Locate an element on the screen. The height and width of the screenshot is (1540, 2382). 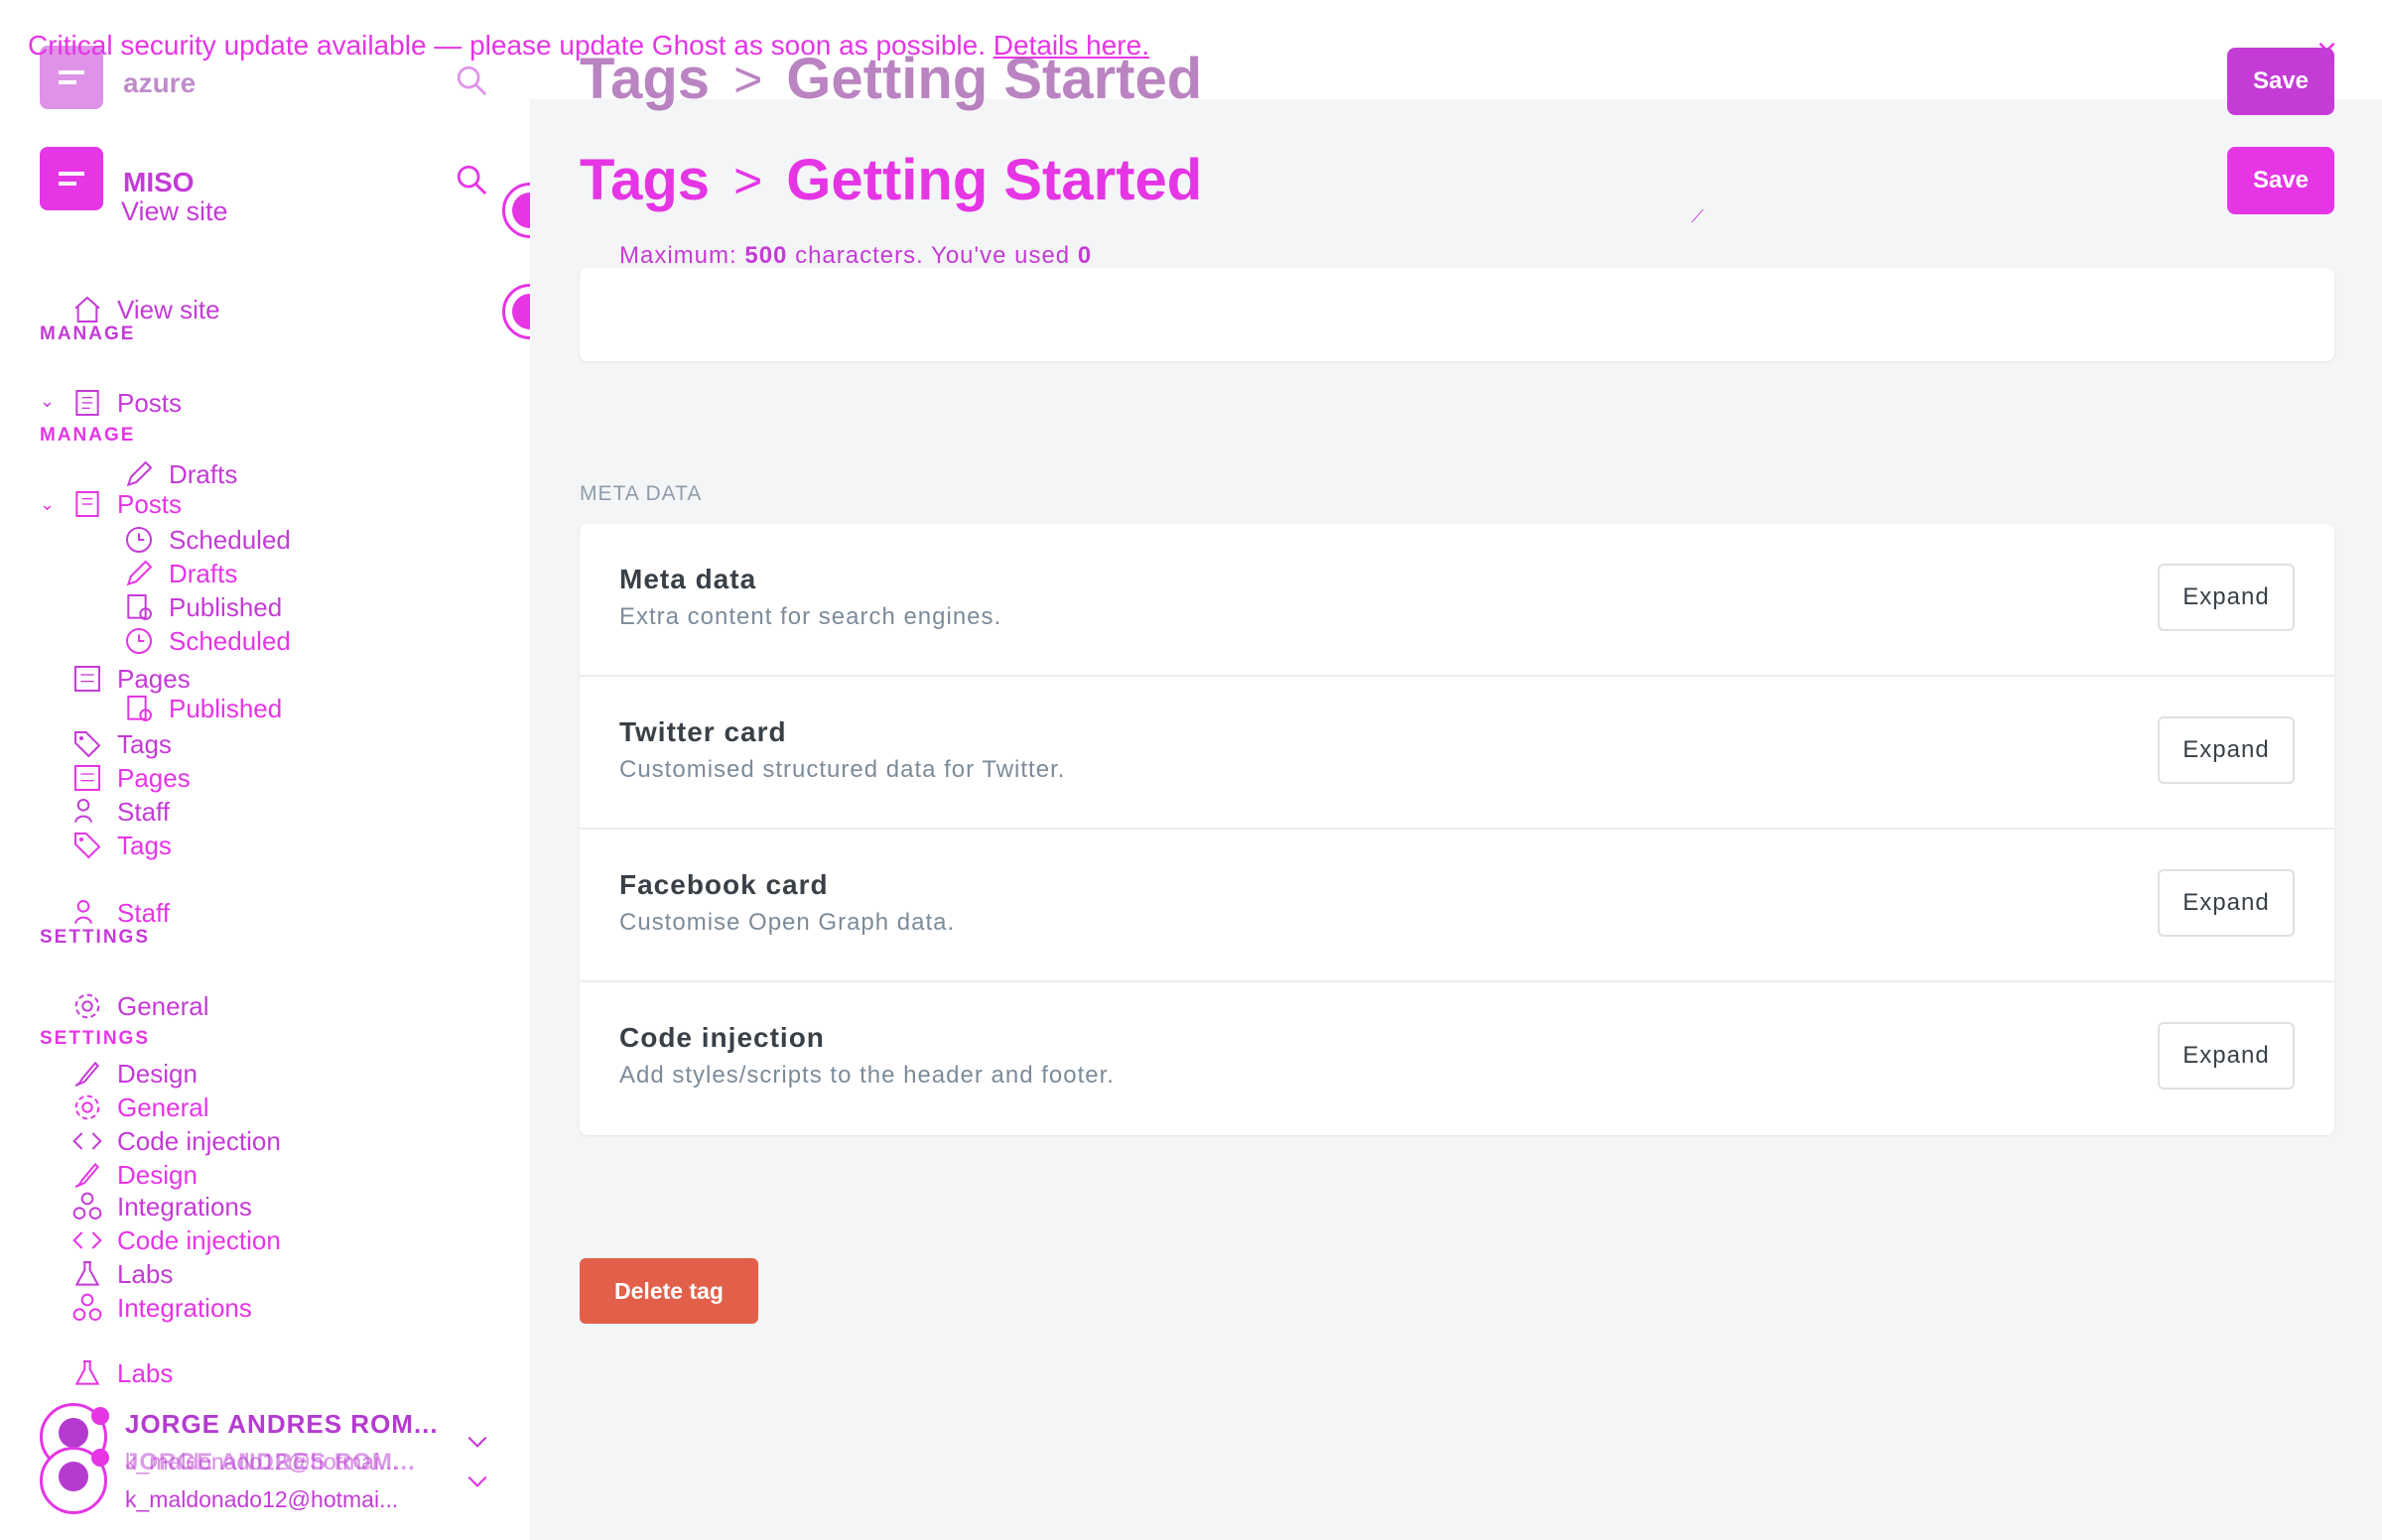
char-count-middle: characters. You've used is located at coordinates (933, 255).